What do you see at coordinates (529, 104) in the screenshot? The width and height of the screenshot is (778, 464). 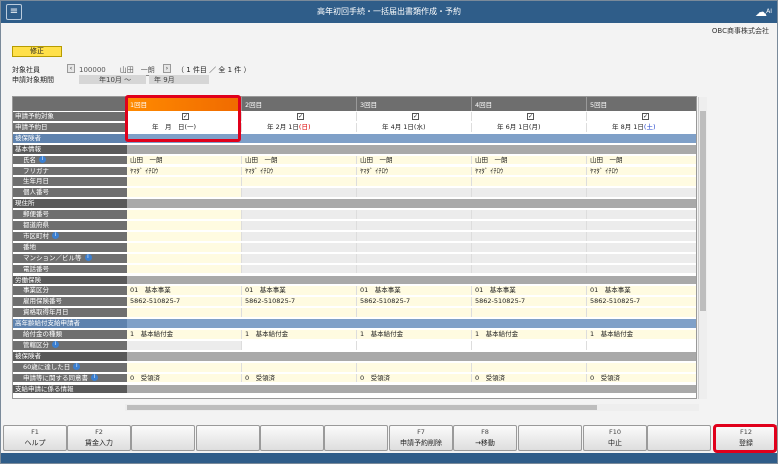 I see `column-header-4: 4回目` at bounding box center [529, 104].